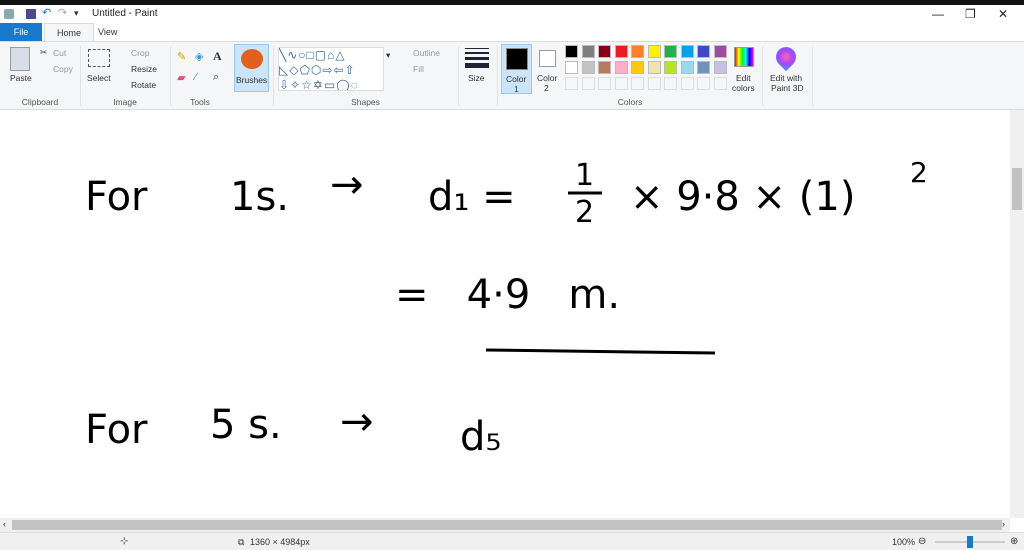  Describe the element at coordinates (4, 524) in the screenshot. I see `scroll-left-icon: ‹` at that location.